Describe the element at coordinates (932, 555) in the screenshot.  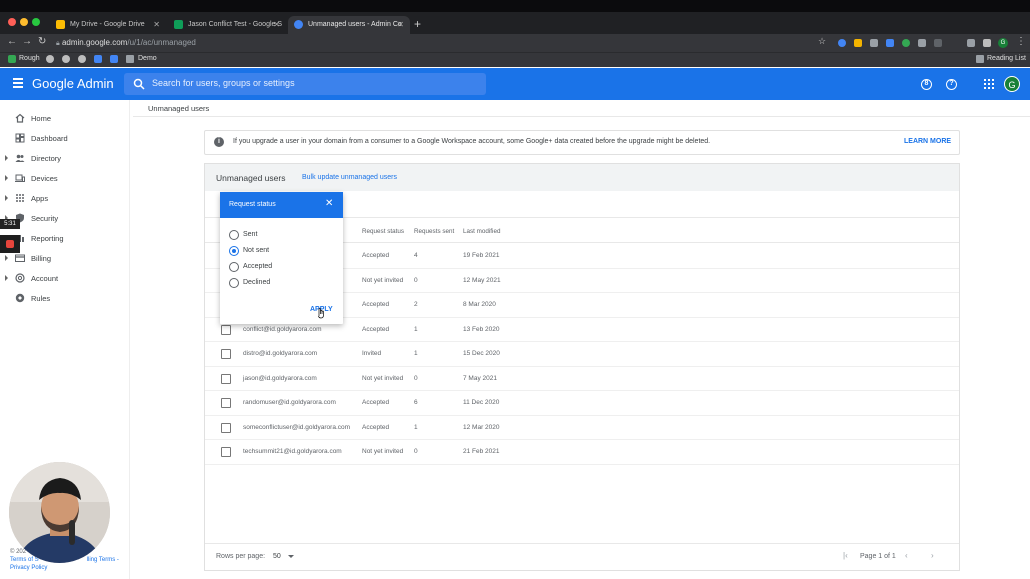
I see `next-page-icon: ›` at that location.